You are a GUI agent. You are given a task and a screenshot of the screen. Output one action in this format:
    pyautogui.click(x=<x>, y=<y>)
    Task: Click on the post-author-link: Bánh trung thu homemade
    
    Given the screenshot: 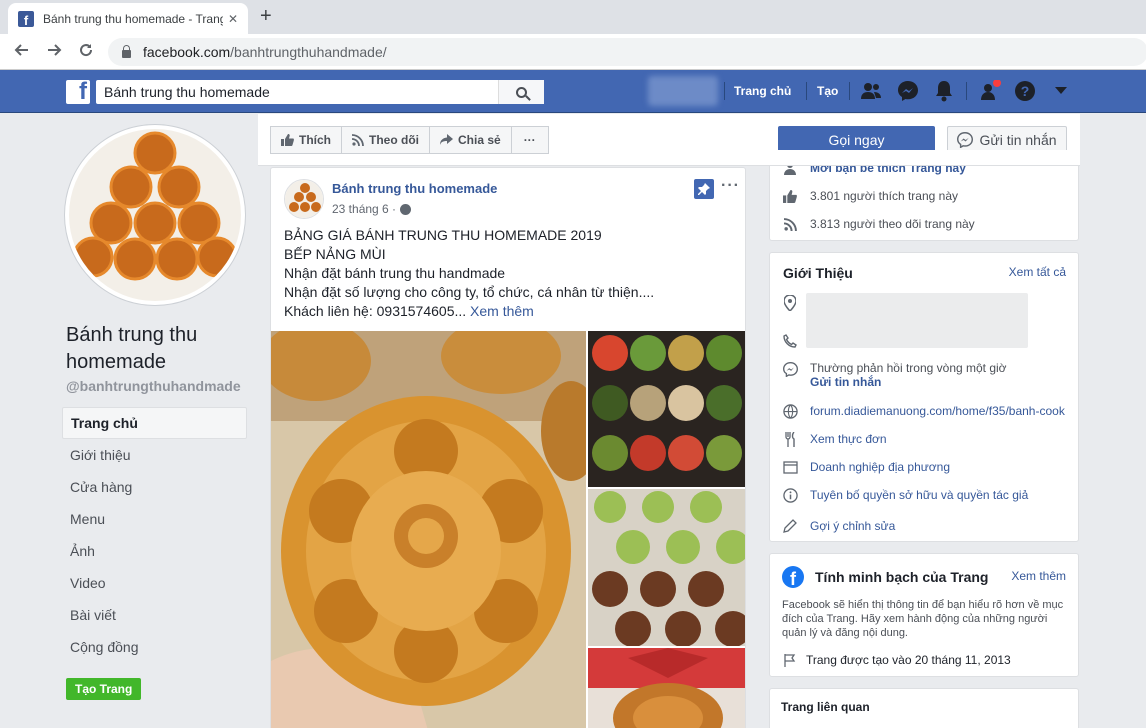 What is the action you would take?
    pyautogui.click(x=414, y=188)
    